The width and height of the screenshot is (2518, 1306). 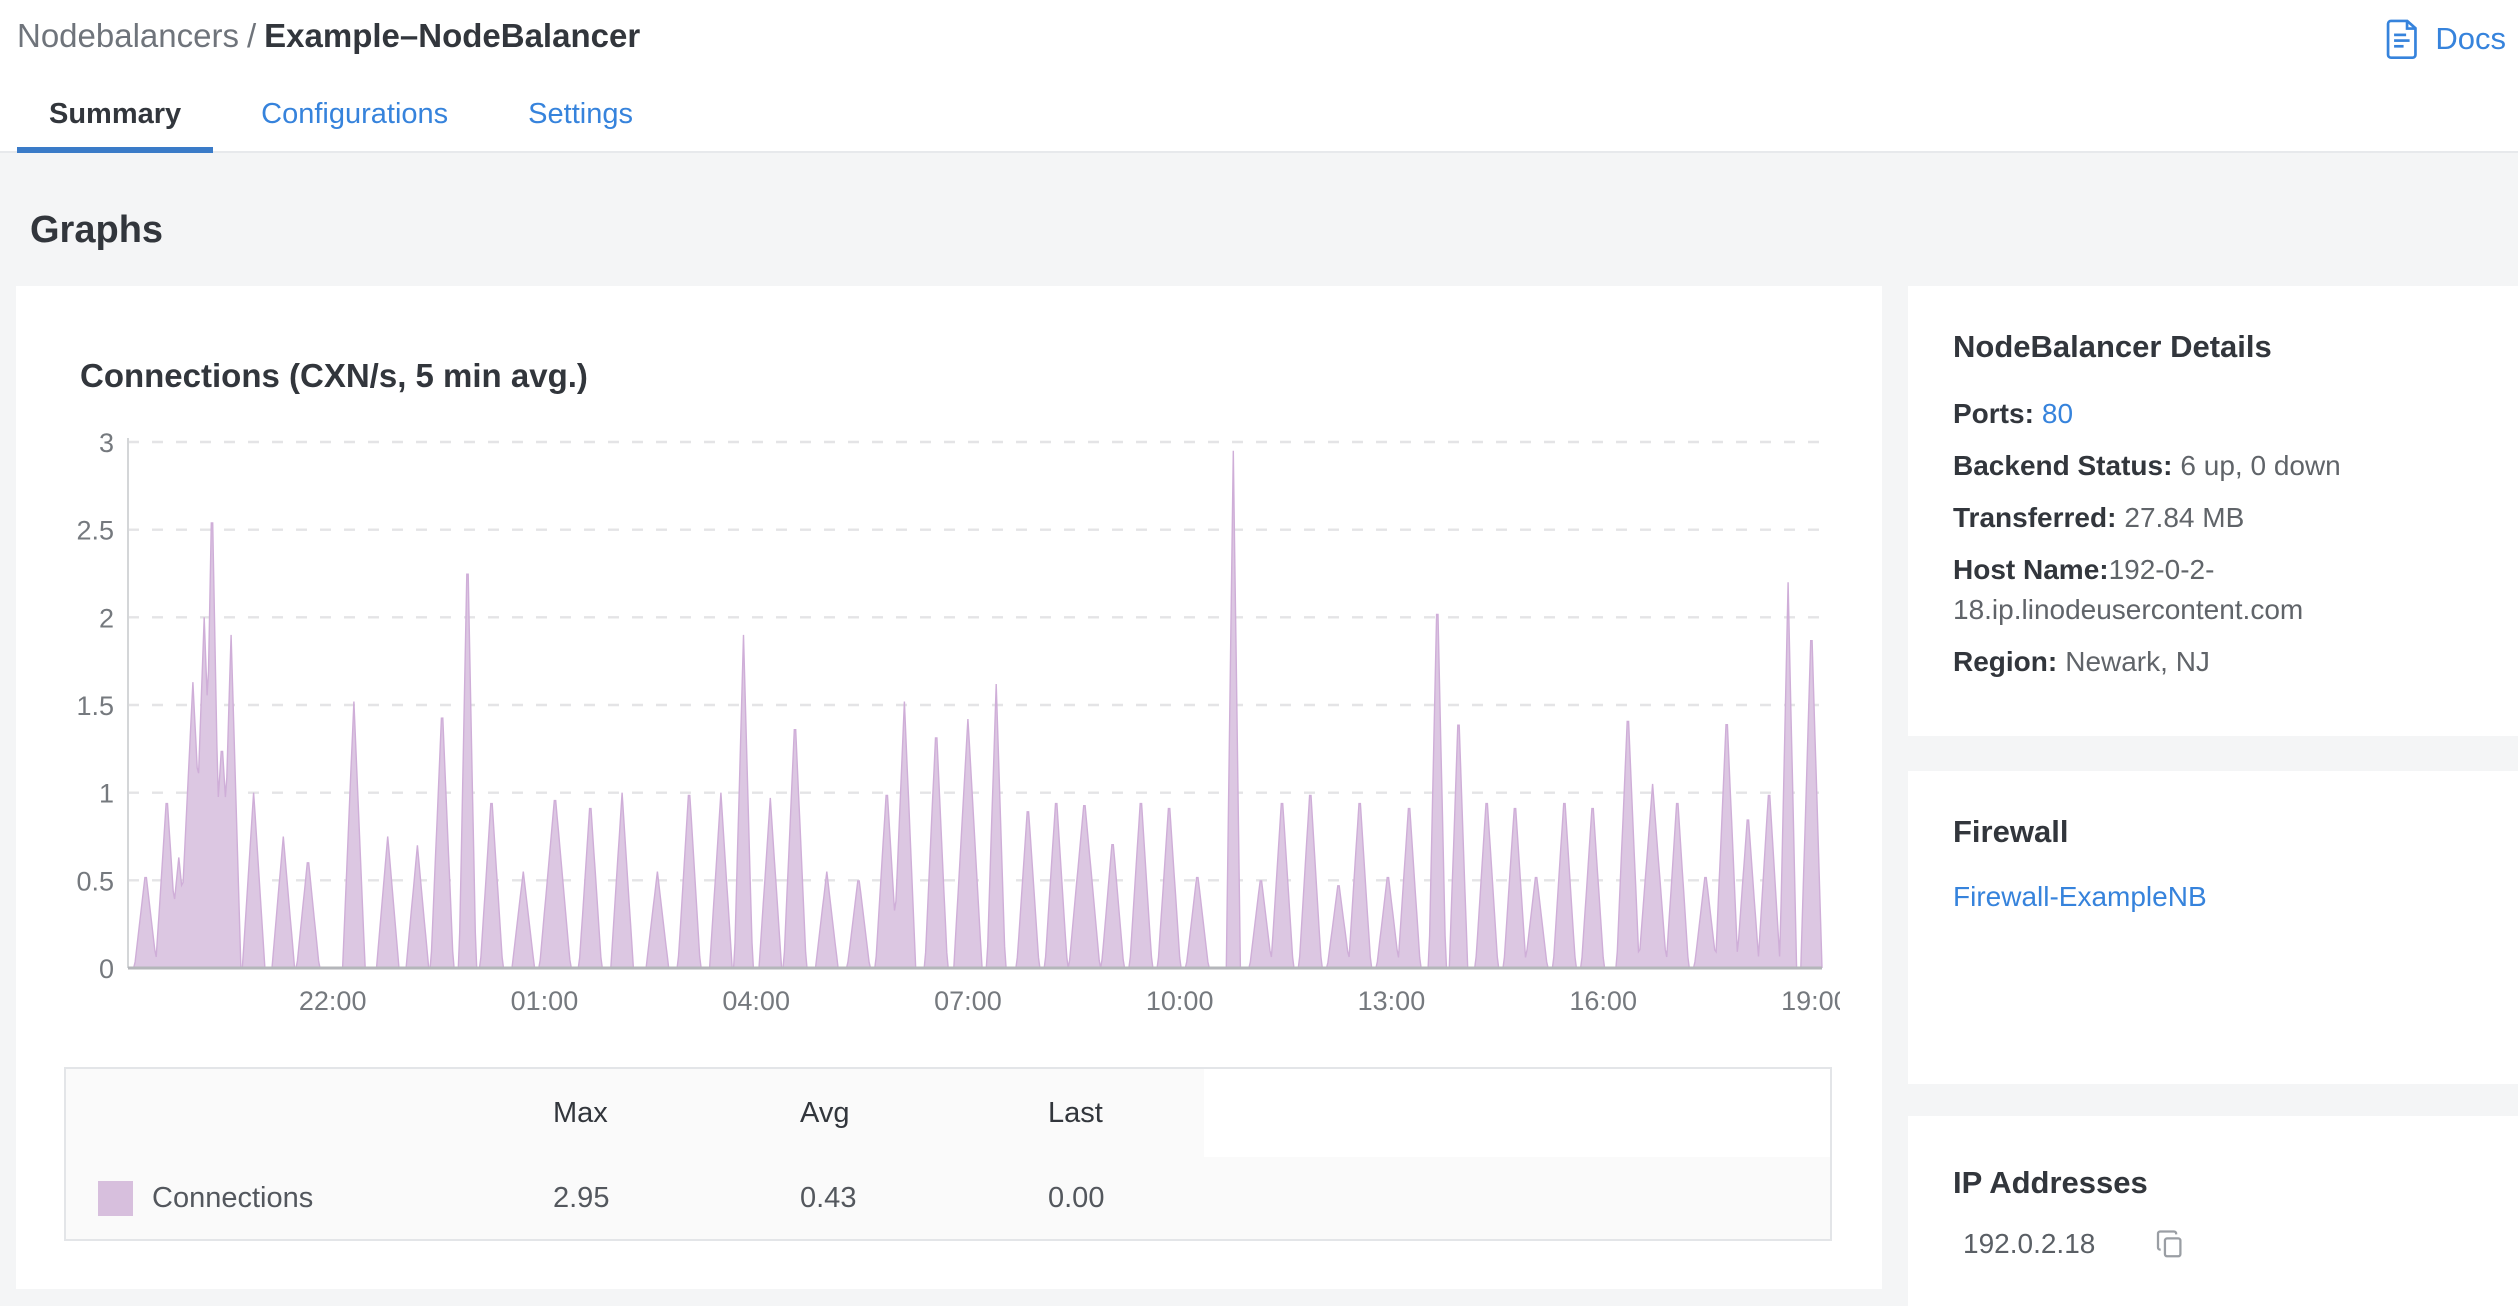 What do you see at coordinates (2029, 1243) in the screenshot?
I see `ip-address-value: 192.0.2.18` at bounding box center [2029, 1243].